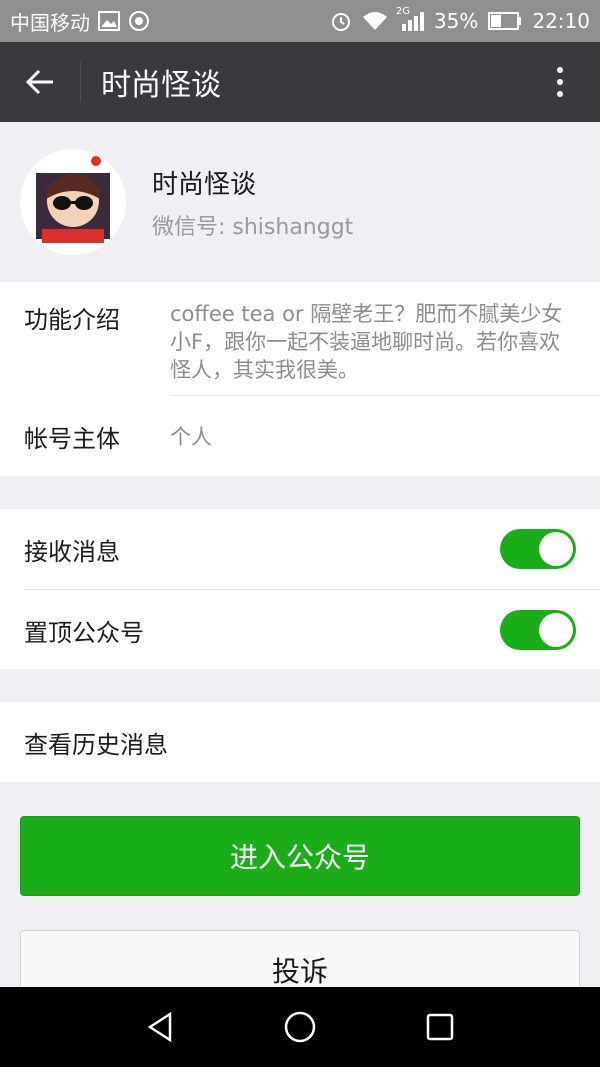 The width and height of the screenshot is (600, 1067). I want to click on arrow-left-icon, so click(40, 82).